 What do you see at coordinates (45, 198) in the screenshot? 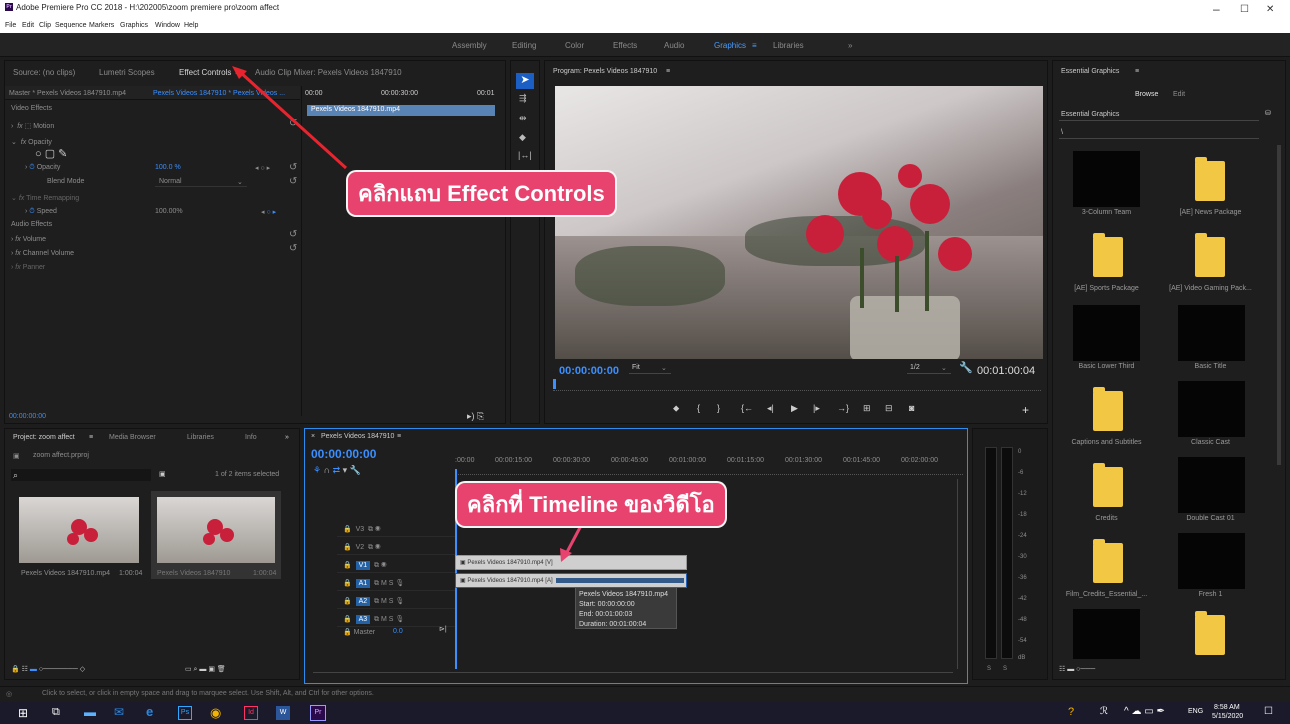
I see `effect-time-remapping: ⌄ fx Time Remapping` at bounding box center [45, 198].